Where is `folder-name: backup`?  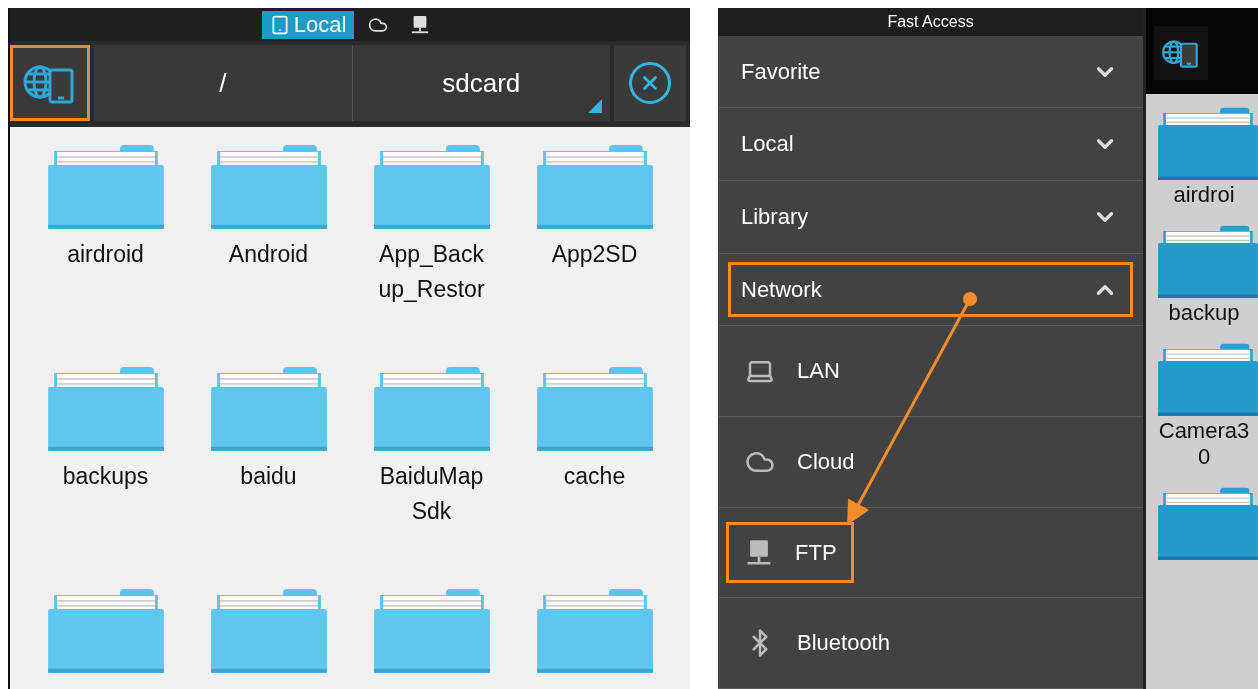 folder-name: backup is located at coordinates (1204, 313).